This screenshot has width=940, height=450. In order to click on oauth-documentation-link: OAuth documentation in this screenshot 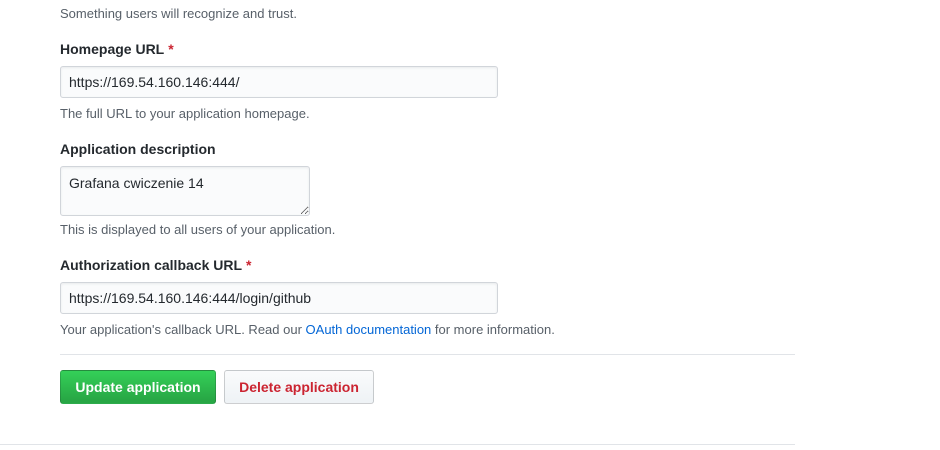, I will do `click(369, 329)`.